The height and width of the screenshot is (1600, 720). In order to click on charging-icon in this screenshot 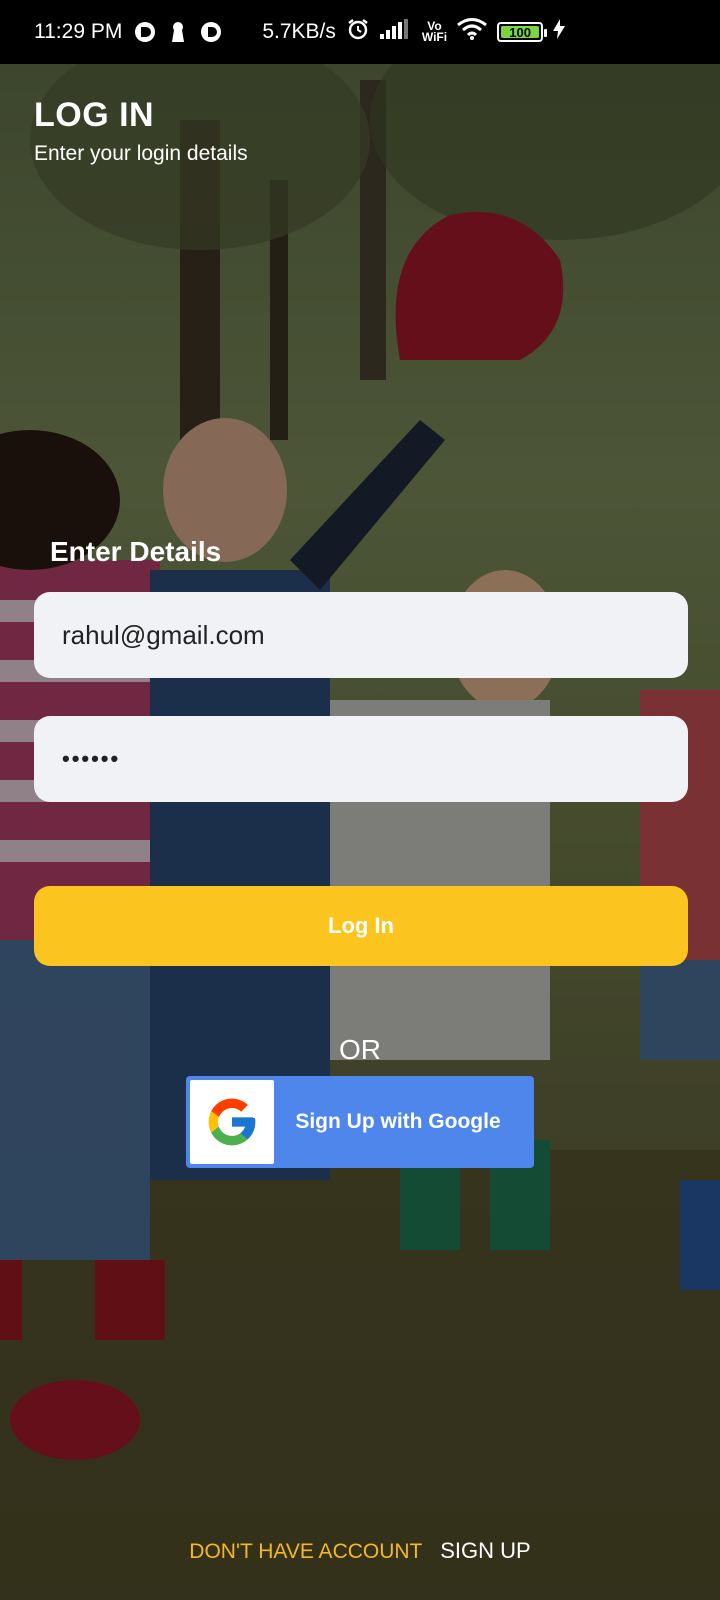, I will do `click(559, 32)`.